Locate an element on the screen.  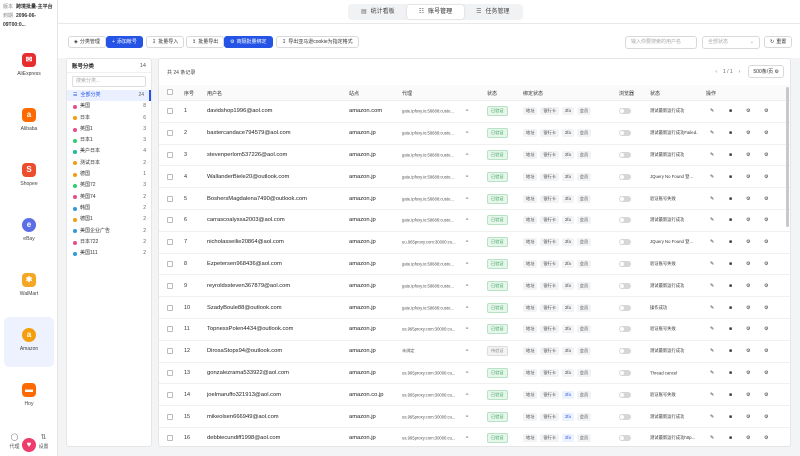
platform-shopee: S Shopee is located at coordinates (29, 177).